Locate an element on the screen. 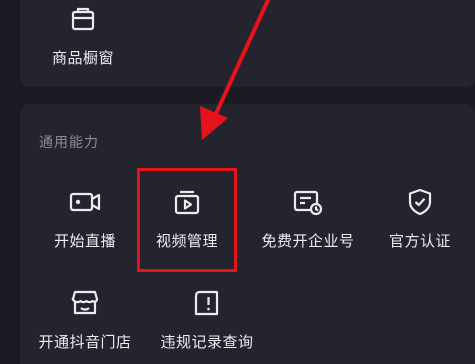 This screenshot has height=364, width=475. shield-check-icon is located at coordinates (420, 202).